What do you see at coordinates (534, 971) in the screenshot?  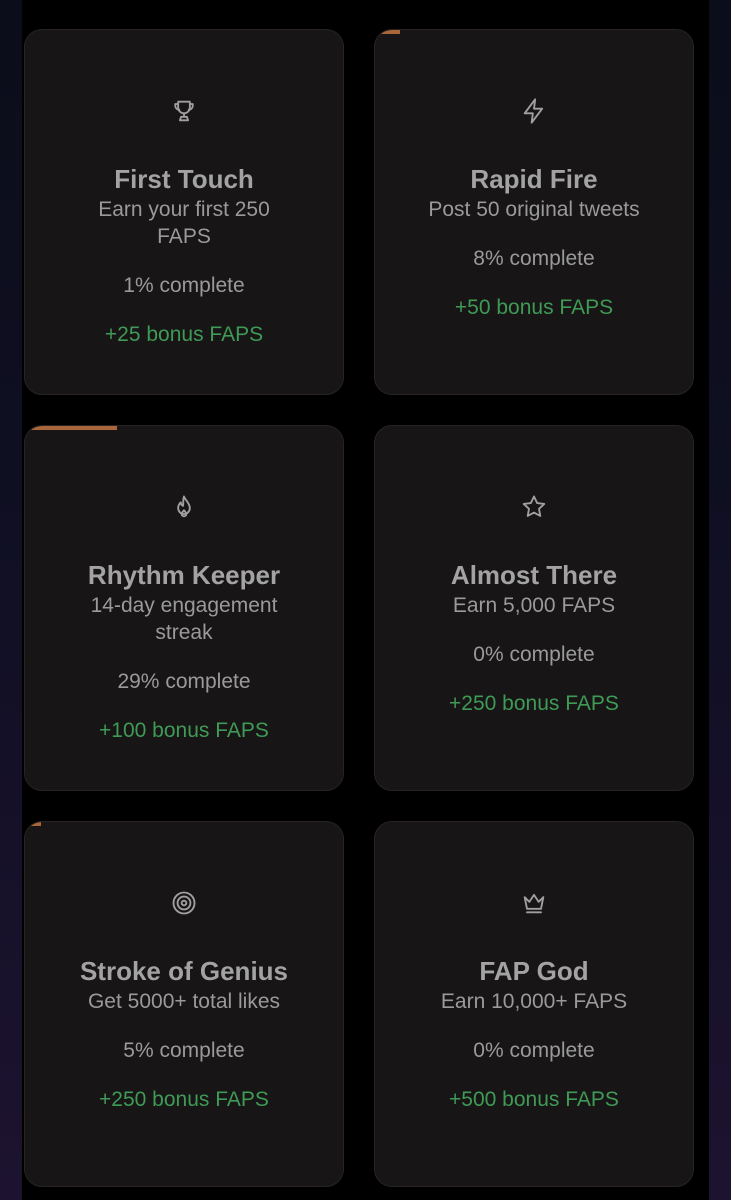 I see `achievement-title: FAP God` at bounding box center [534, 971].